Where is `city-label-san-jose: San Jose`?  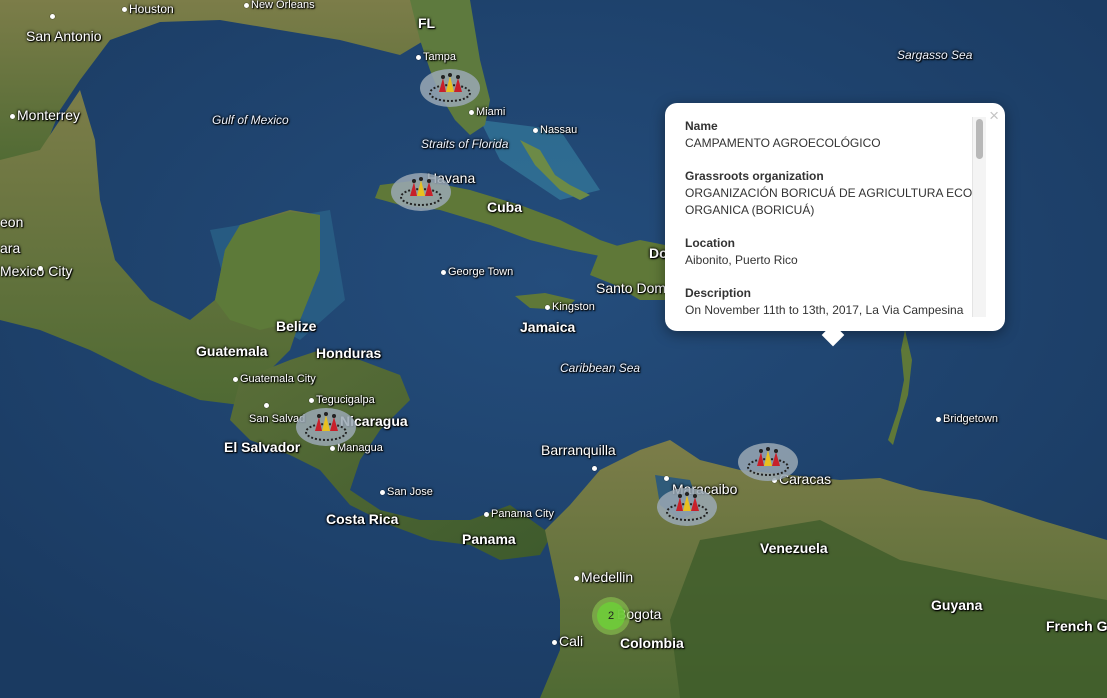
city-label-san-jose: San Jose is located at coordinates (406, 492).